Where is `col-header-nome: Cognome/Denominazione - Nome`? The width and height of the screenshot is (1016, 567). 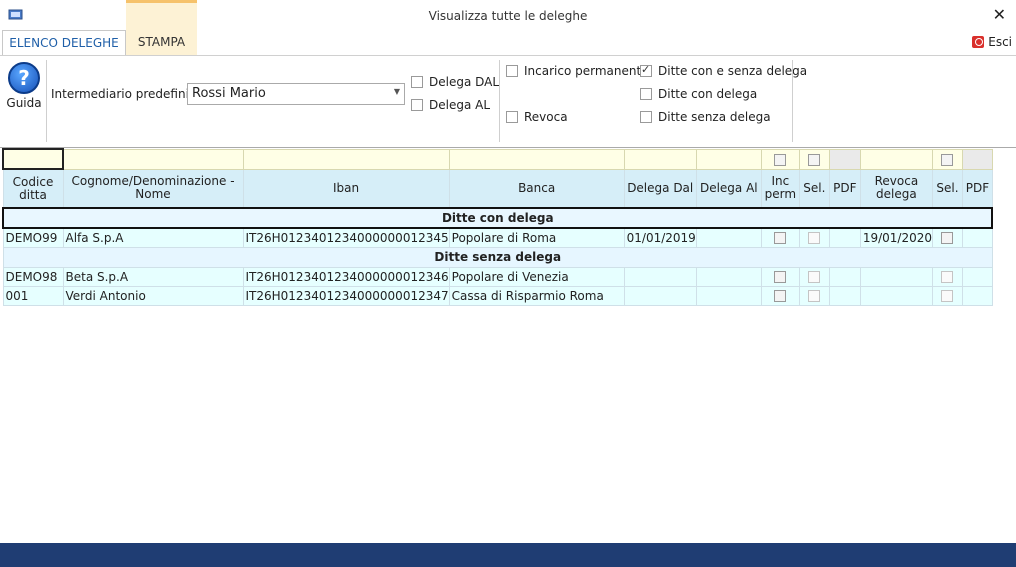 col-header-nome: Cognome/Denominazione - Nome is located at coordinates (153, 188).